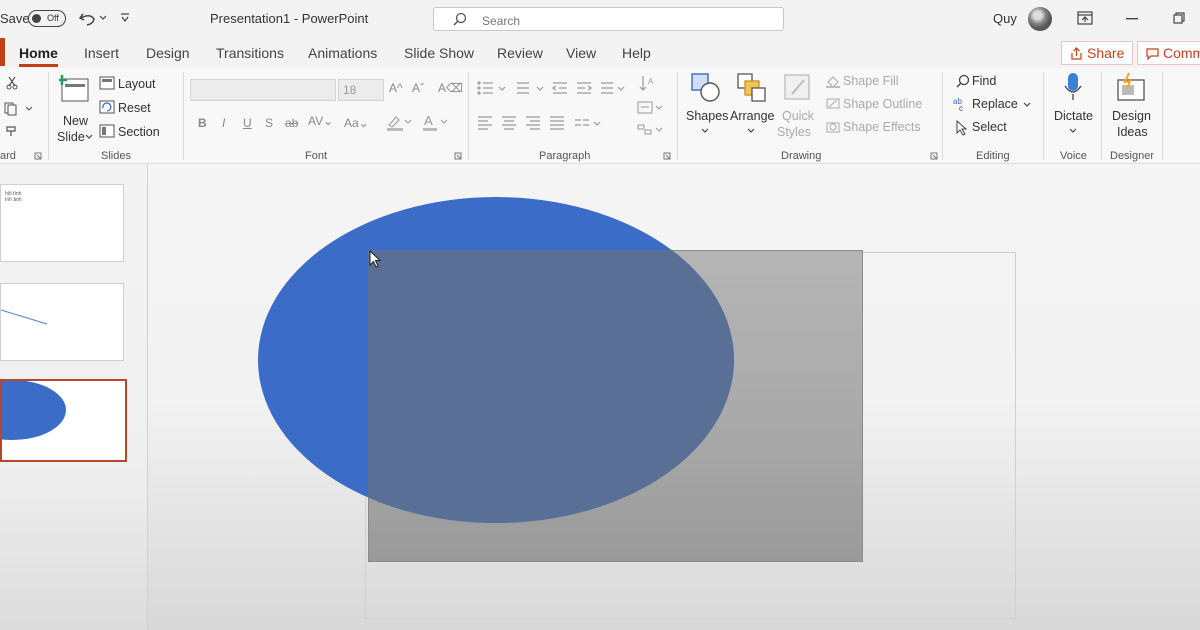  I want to click on layout-button: Layout, so click(137, 84).